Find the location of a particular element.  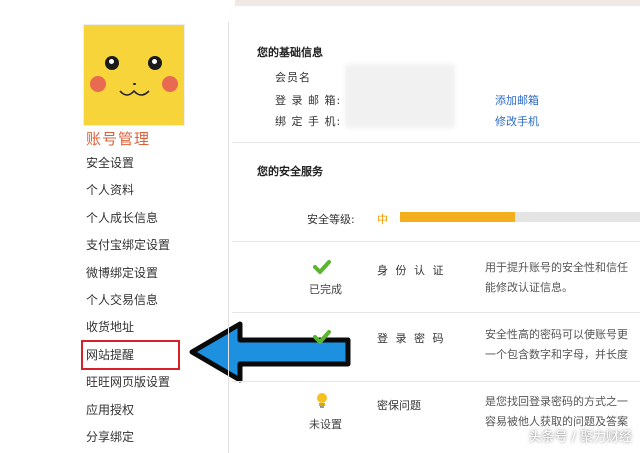

security-services-title: 您的安全服务 is located at coordinates (290, 171).